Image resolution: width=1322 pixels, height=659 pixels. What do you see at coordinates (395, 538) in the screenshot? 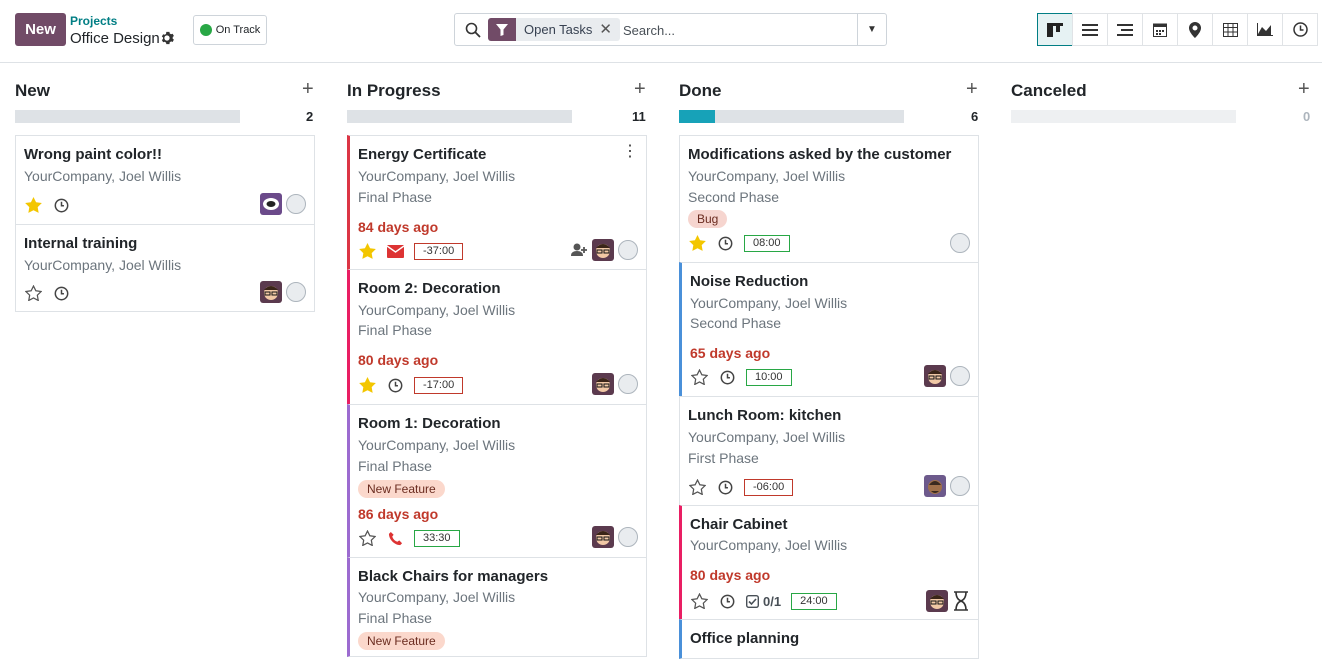
I see `phone-icon` at bounding box center [395, 538].